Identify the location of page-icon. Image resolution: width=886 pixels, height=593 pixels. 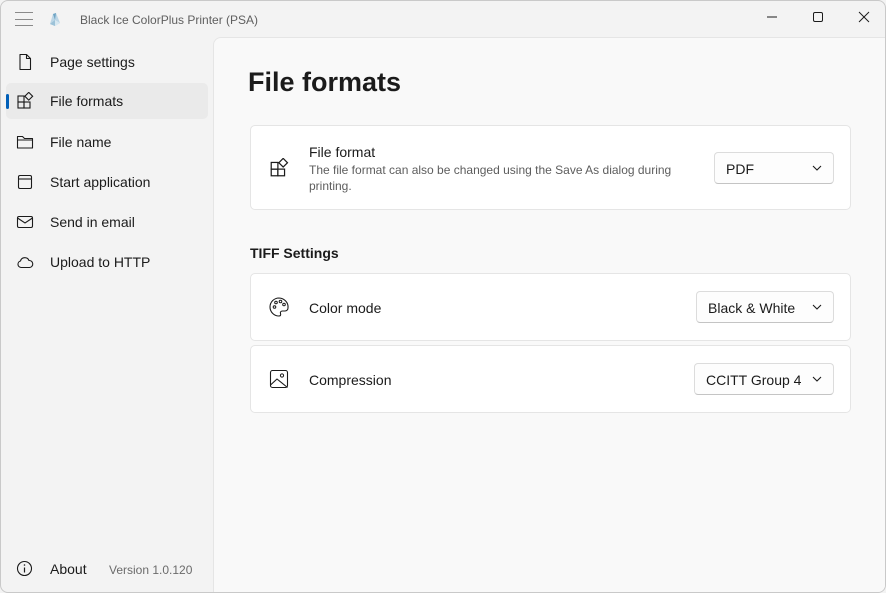
(25, 62).